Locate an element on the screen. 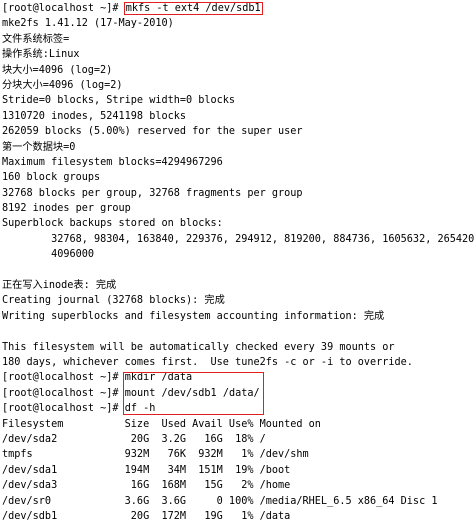 Image resolution: width=474 pixels, height=524 pixels. command-text: mount /dev/sdb1 /data/ is located at coordinates (192, 393).